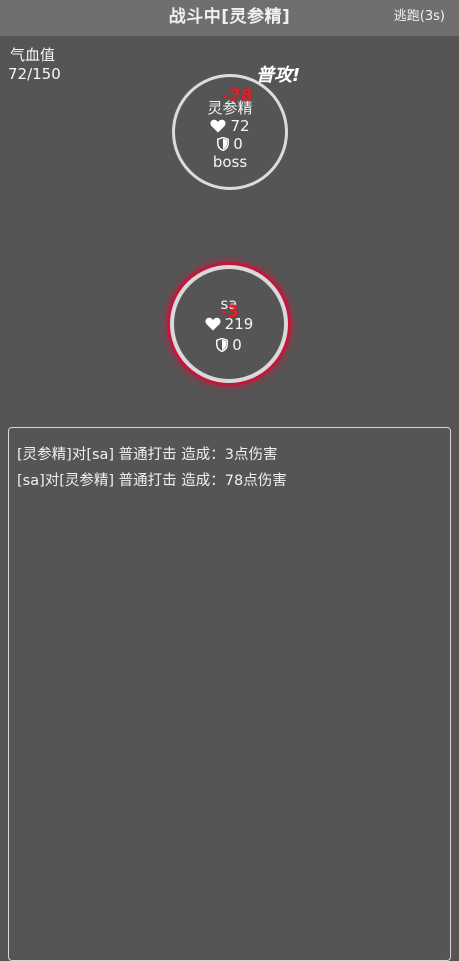 The width and height of the screenshot is (459, 961). Describe the element at coordinates (237, 345) in the screenshot. I see `player-defense: 0` at that location.